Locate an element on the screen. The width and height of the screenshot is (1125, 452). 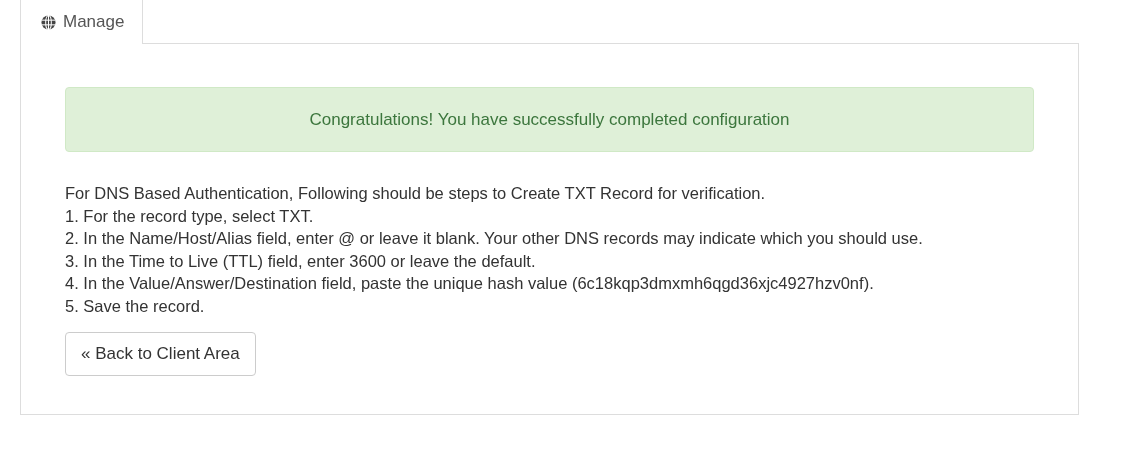
intro-text: For DNS Based Authentication, Following should be steps to Create TXT Record for verification. is located at coordinates (416, 193).